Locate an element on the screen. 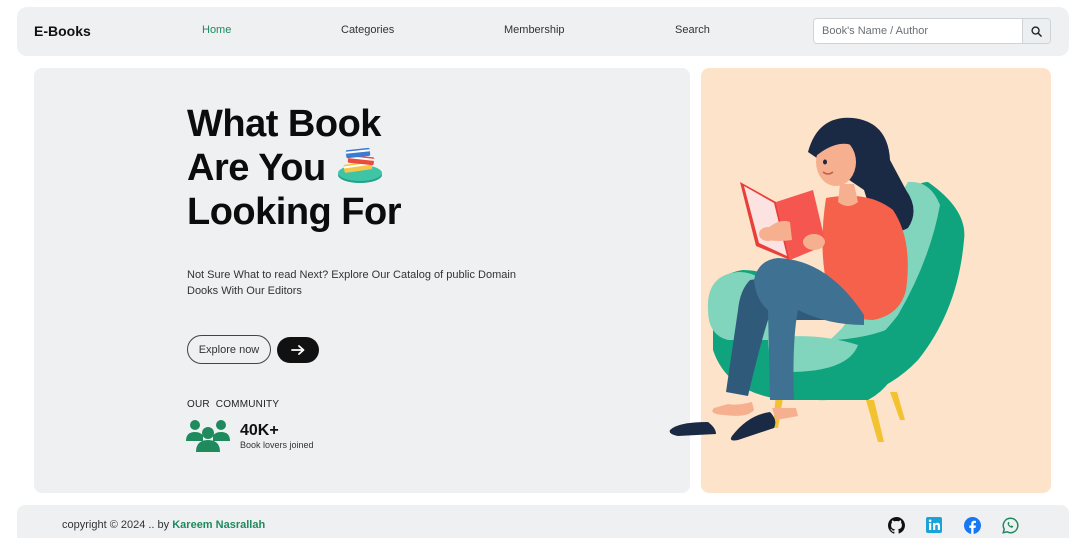 The height and width of the screenshot is (538, 1085). users-group-icon is located at coordinates (208, 436).